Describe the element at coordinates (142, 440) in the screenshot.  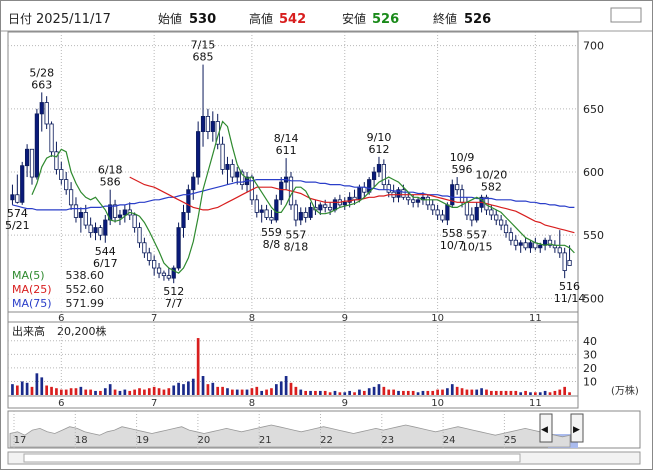
I see `navigator-label: 19` at that location.